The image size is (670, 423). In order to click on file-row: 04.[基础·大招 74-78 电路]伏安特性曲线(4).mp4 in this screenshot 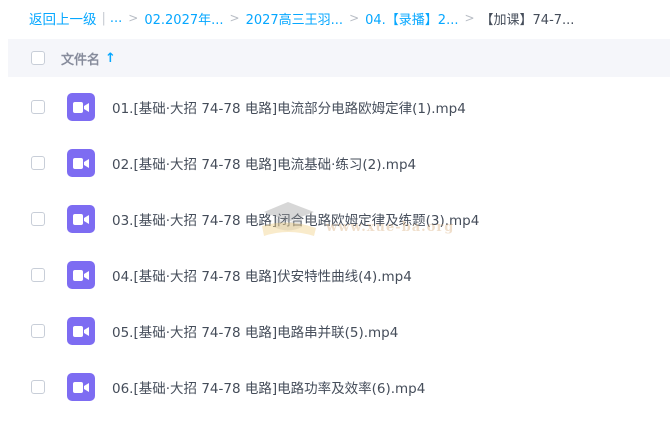, I will do `click(339, 274)`.